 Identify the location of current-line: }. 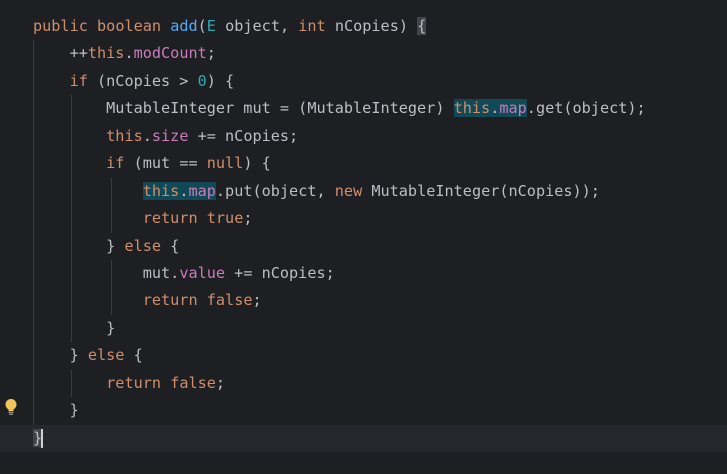
(363, 438).